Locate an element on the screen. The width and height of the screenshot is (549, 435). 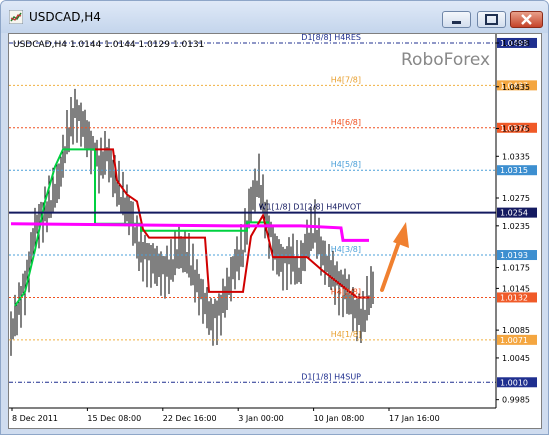
y-tick-label: 1.0085 is located at coordinates (516, 330).